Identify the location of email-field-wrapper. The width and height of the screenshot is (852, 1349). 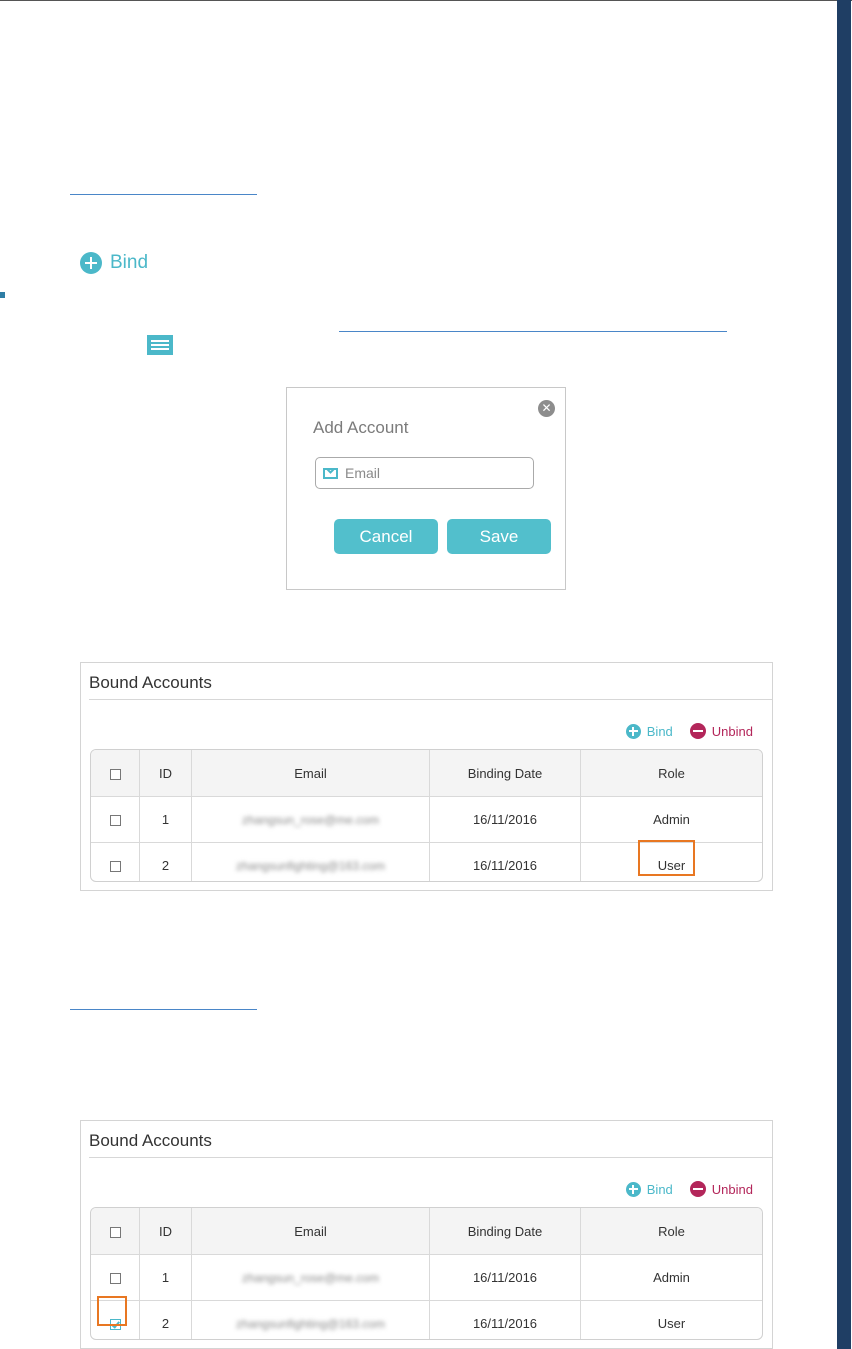
(424, 473).